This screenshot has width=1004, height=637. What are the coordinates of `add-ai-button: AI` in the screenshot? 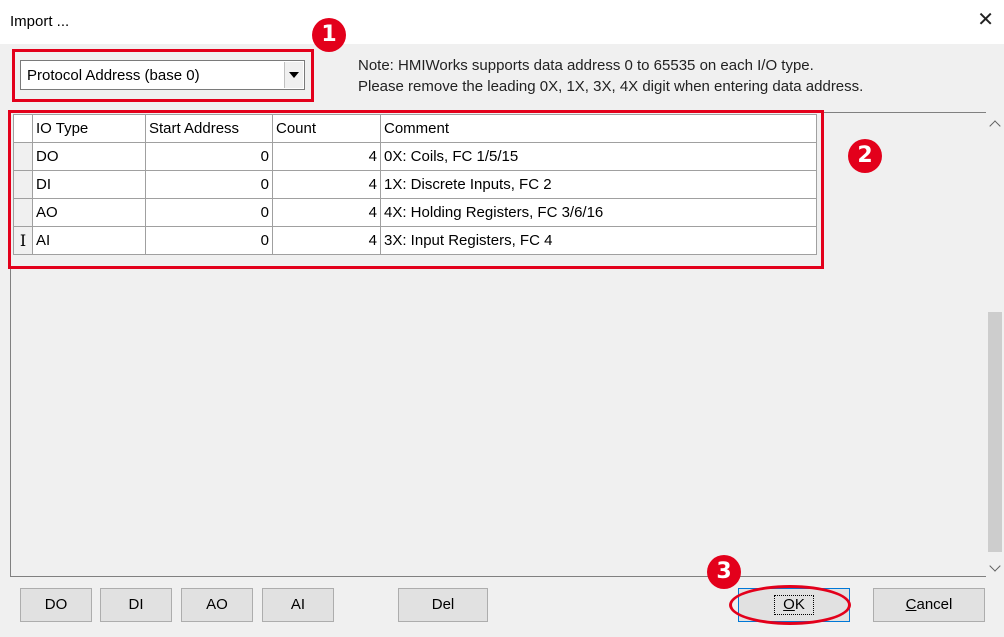 It's located at (298, 605).